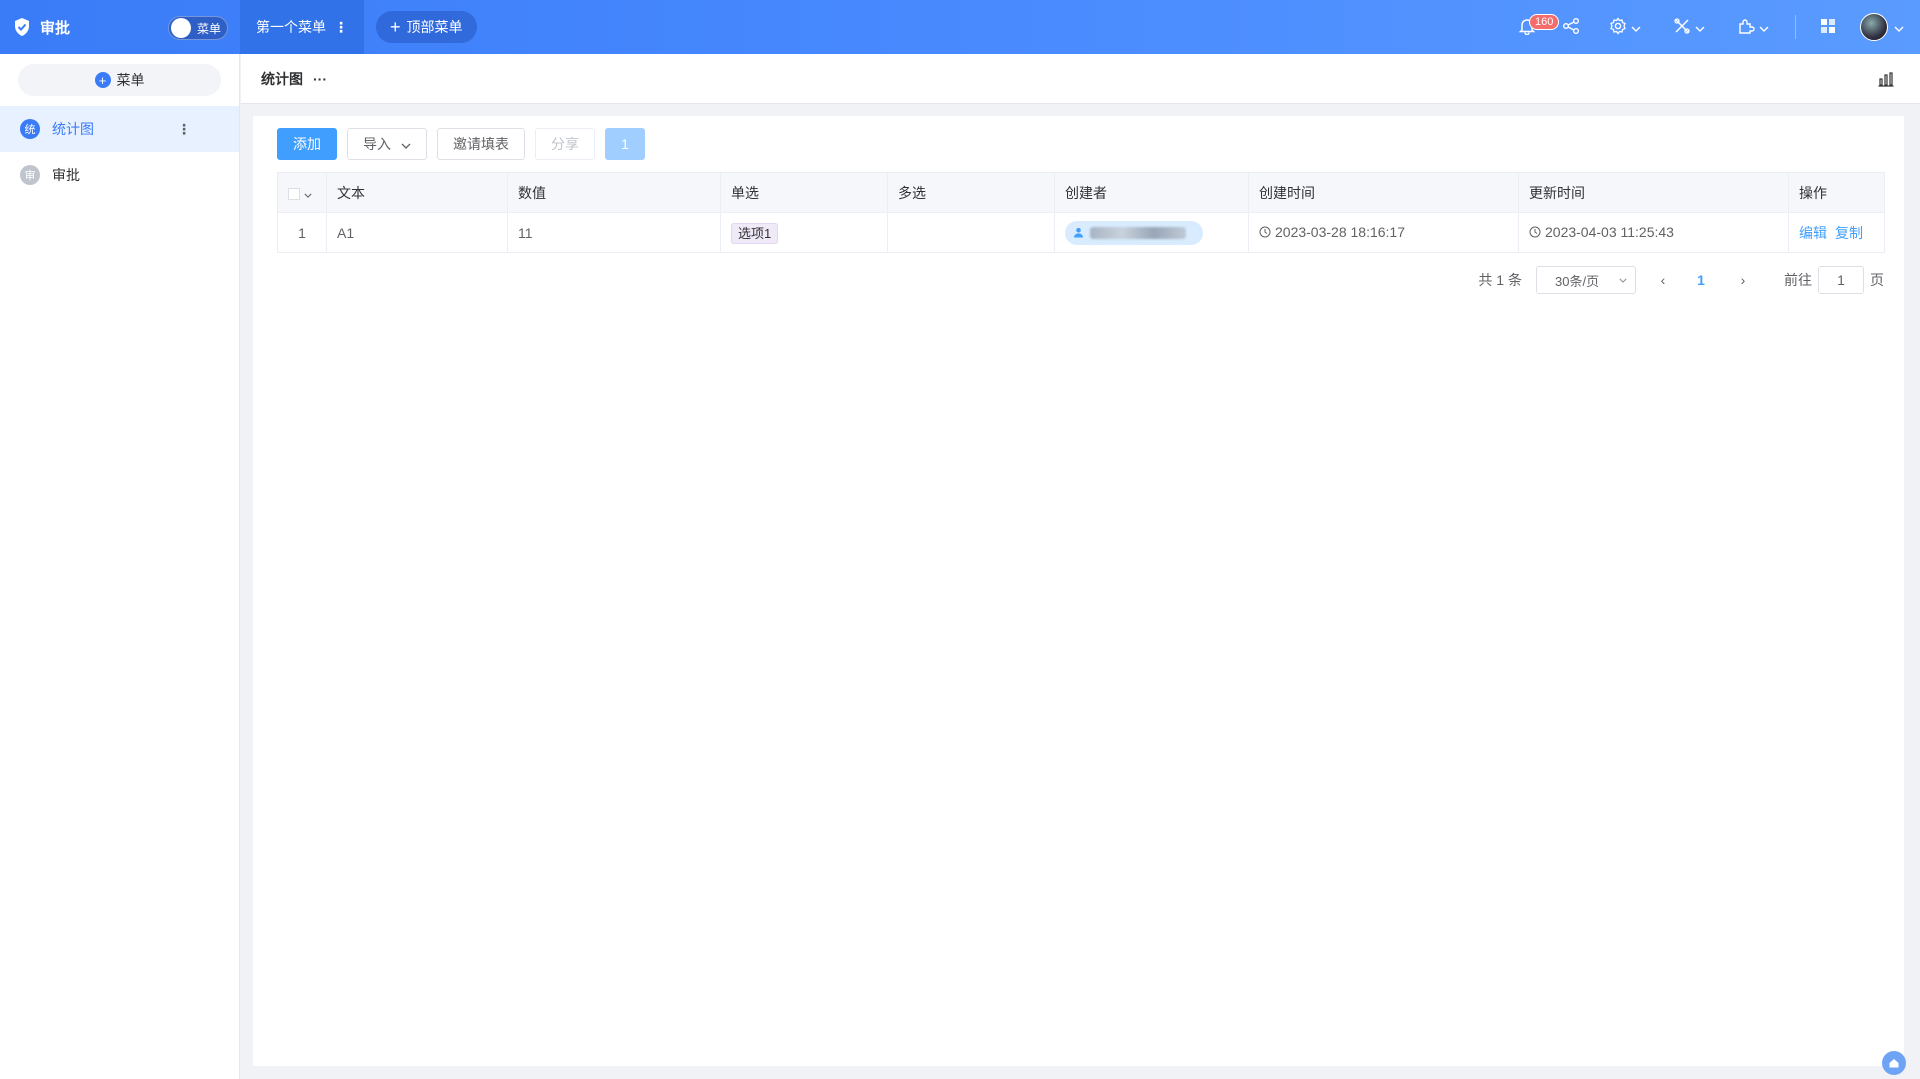 Image resolution: width=1920 pixels, height=1079 pixels. What do you see at coordinates (1609, 232) in the screenshot?
I see `updated-time: 2023-04-03 11:25:43` at bounding box center [1609, 232].